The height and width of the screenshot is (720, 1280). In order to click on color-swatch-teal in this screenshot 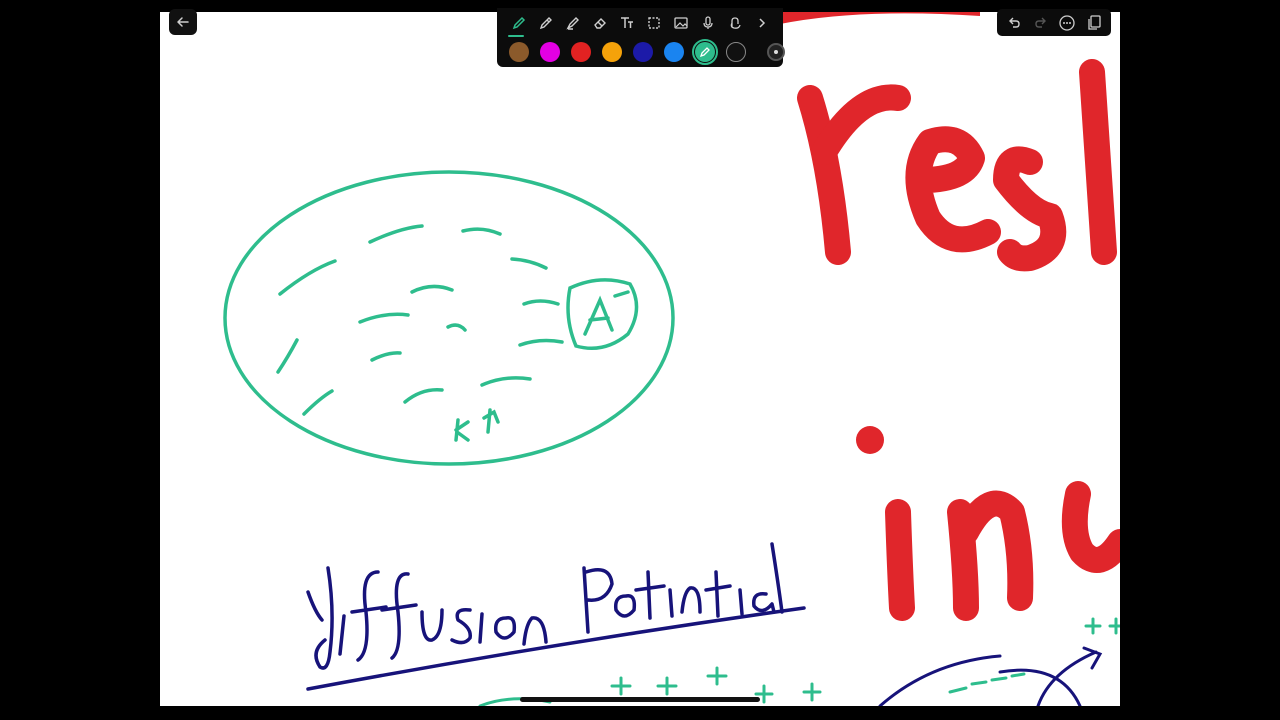, I will do `click(705, 52)`.